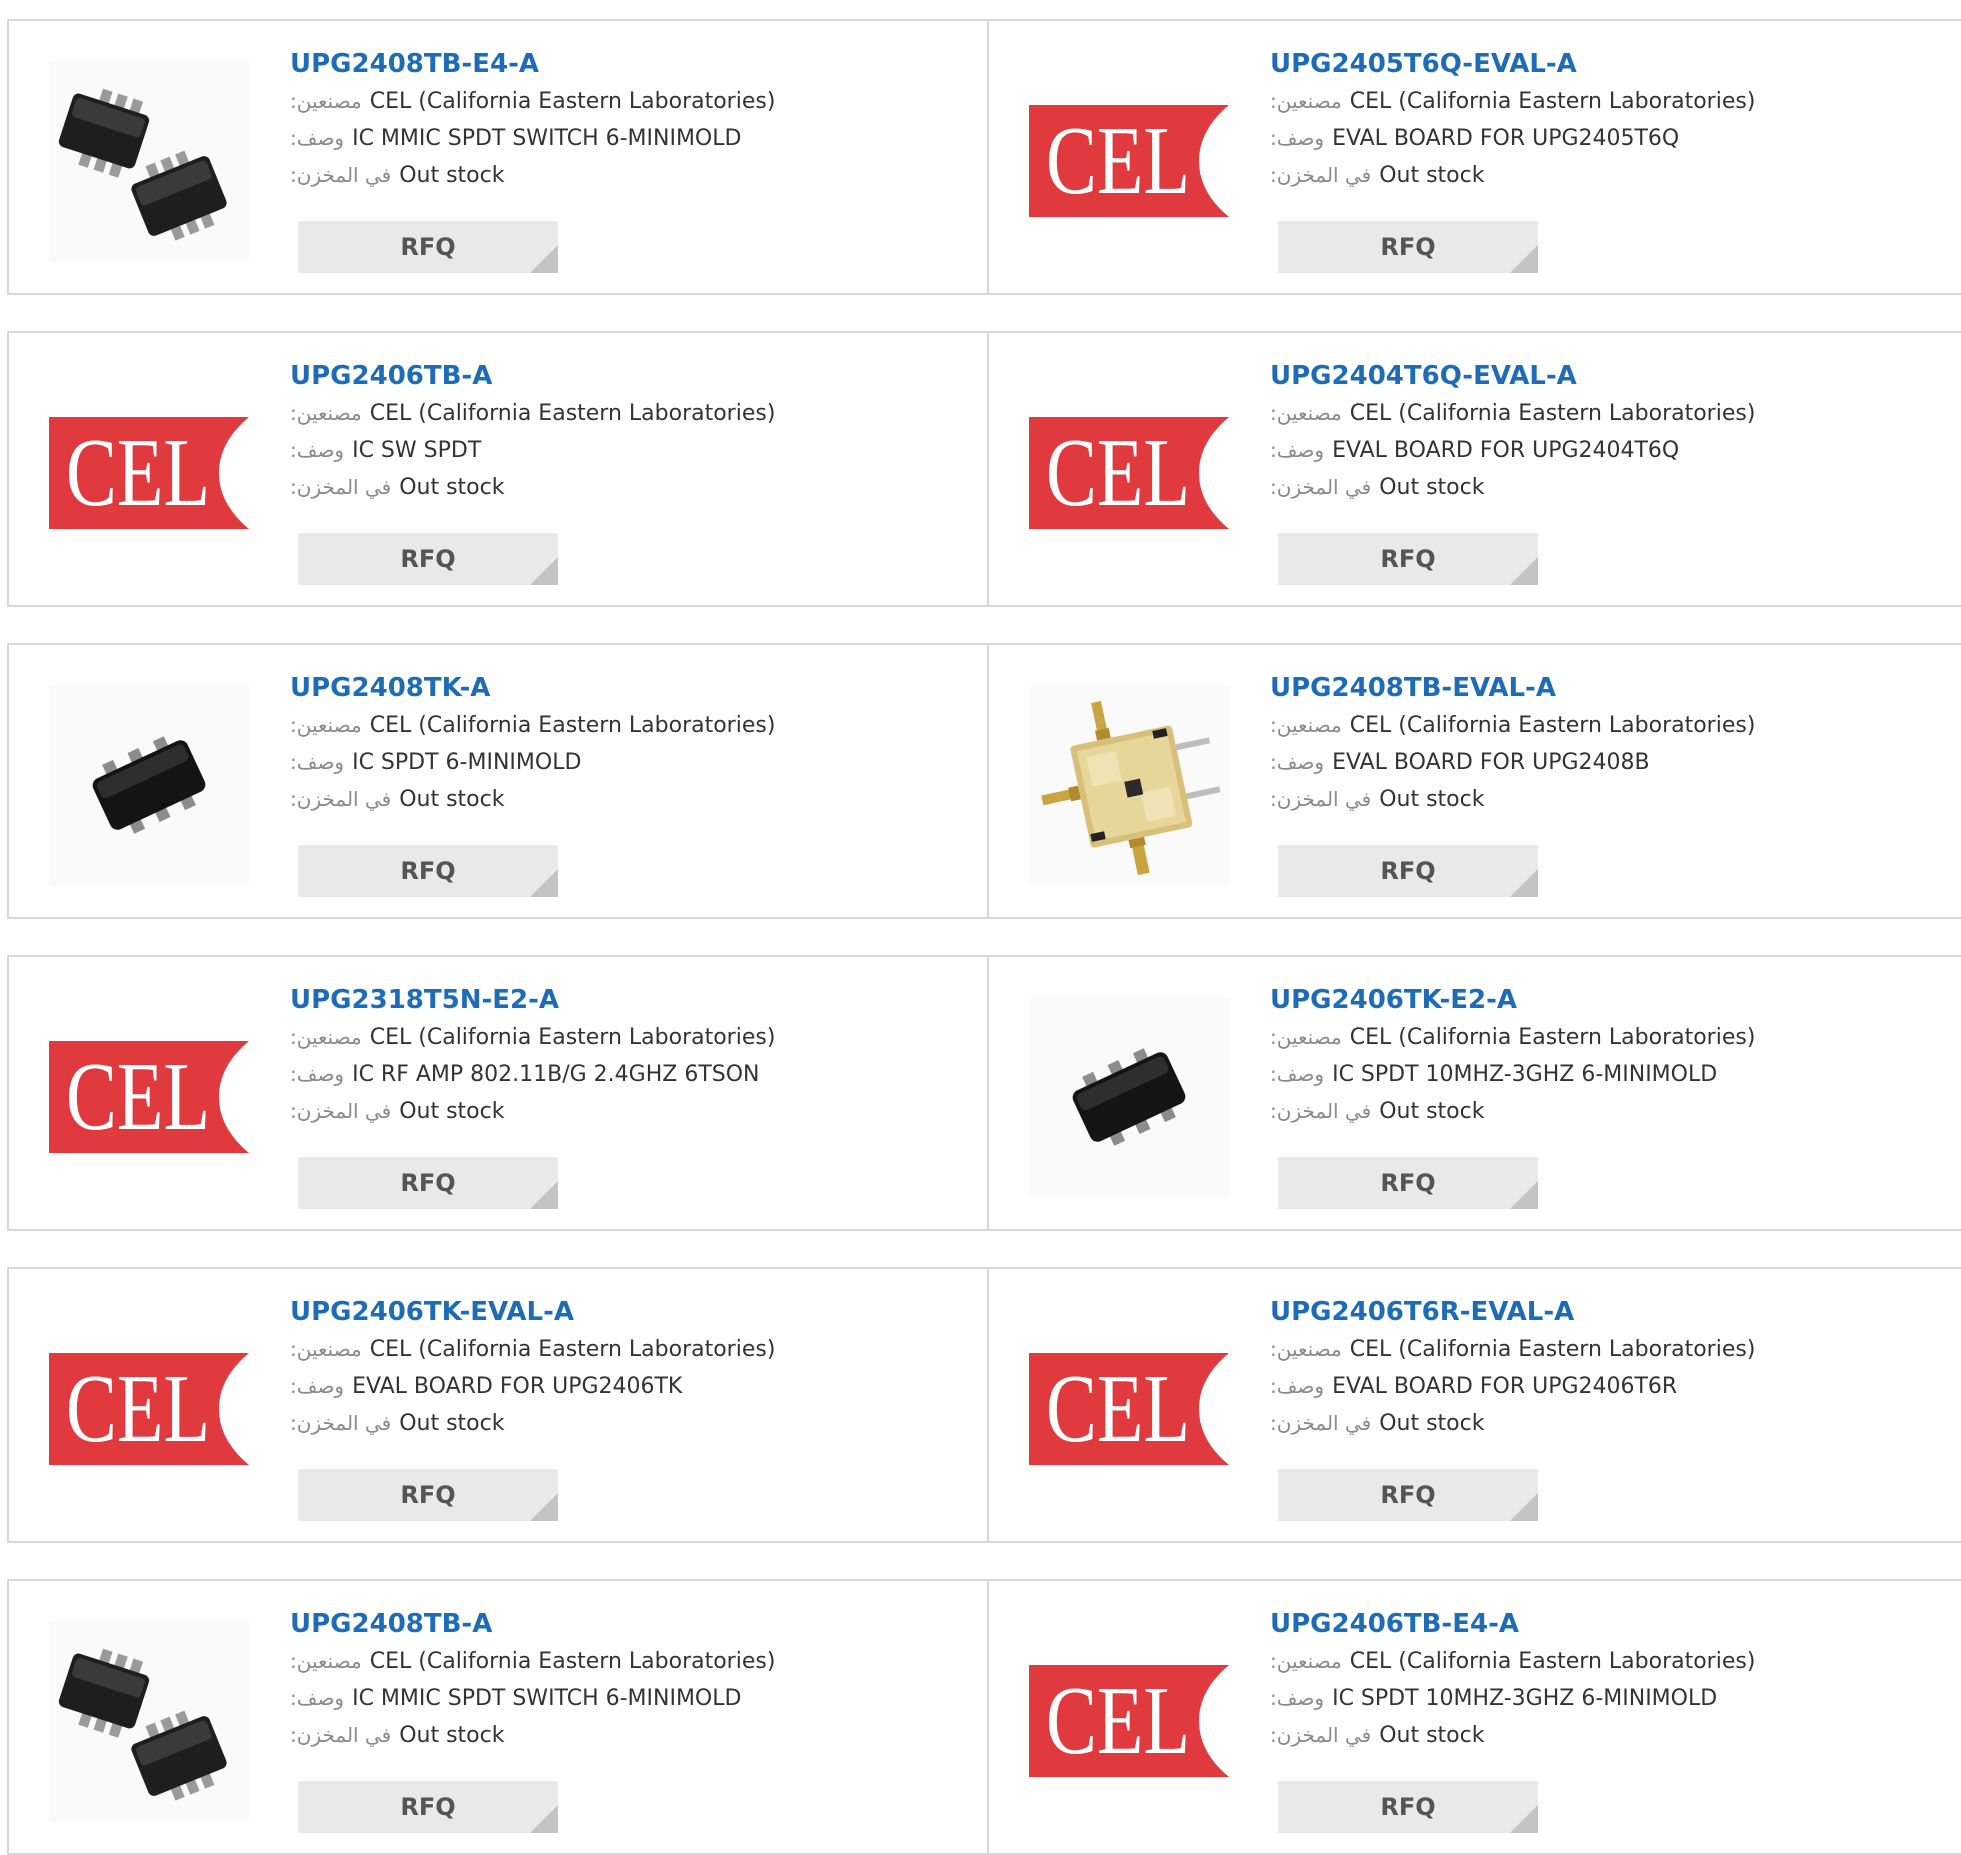  Describe the element at coordinates (1610, 1624) in the screenshot. I see `part-number-link: UPG2406TB-E4-A` at that location.